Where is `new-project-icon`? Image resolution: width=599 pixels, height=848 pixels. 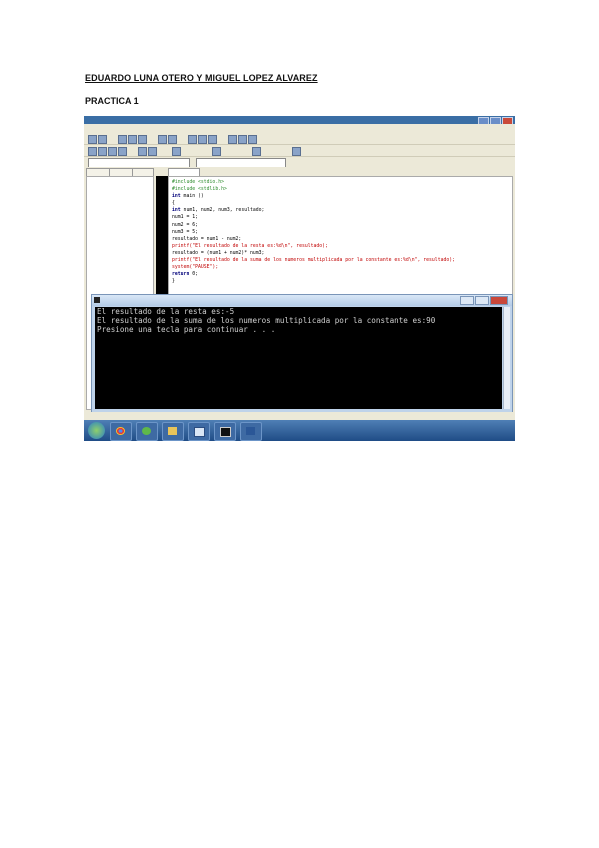 new-project-icon is located at coordinates (176, 151).